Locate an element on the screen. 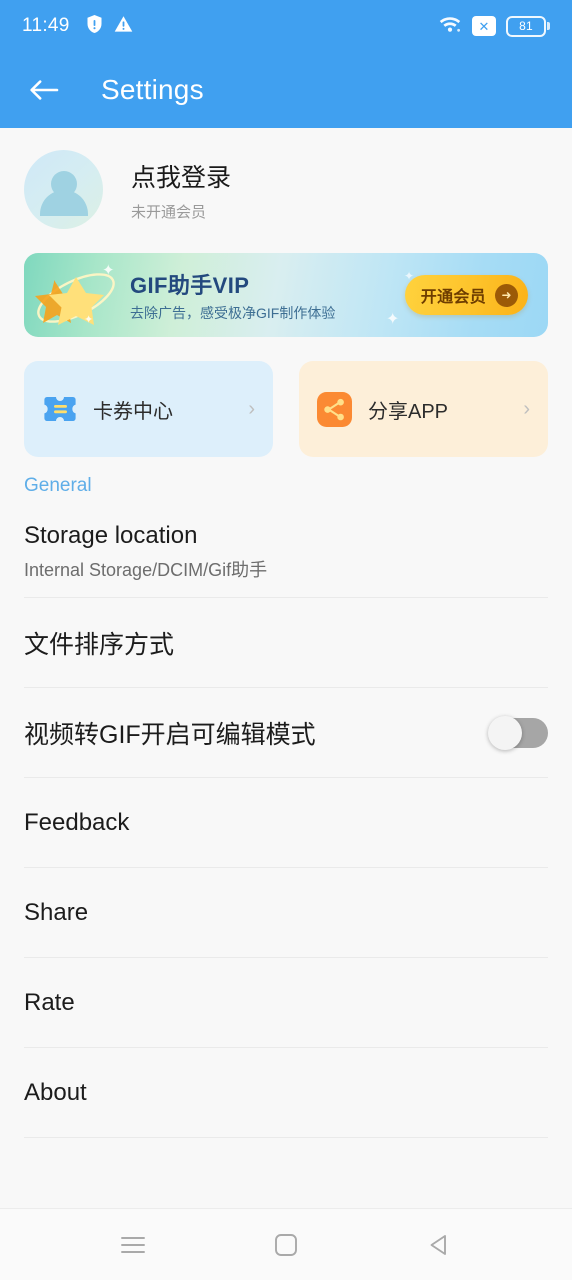 This screenshot has height=1280, width=572. share-nodes-icon is located at coordinates (334, 409).